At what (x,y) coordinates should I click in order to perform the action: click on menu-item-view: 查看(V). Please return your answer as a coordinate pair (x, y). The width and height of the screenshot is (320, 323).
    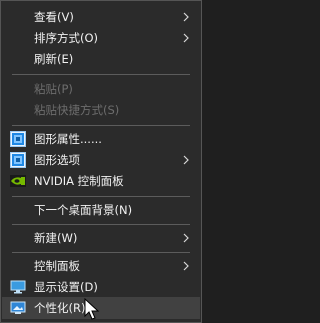
    Looking at the image, I should click on (101, 17).